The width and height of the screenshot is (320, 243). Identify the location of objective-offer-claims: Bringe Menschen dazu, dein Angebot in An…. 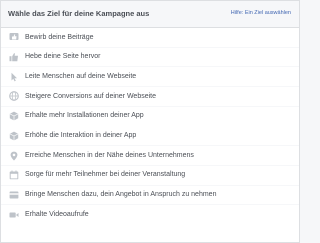
(150, 195).